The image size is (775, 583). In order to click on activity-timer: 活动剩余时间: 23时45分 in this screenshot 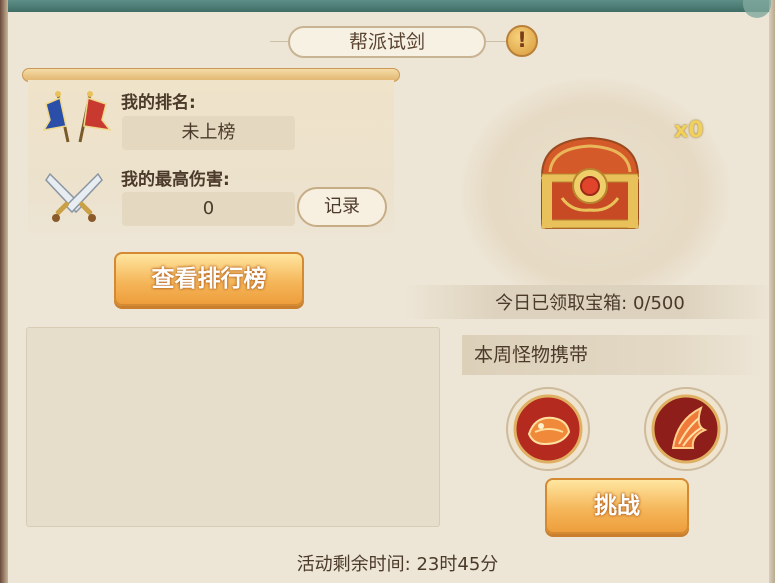, I will do `click(397, 564)`.